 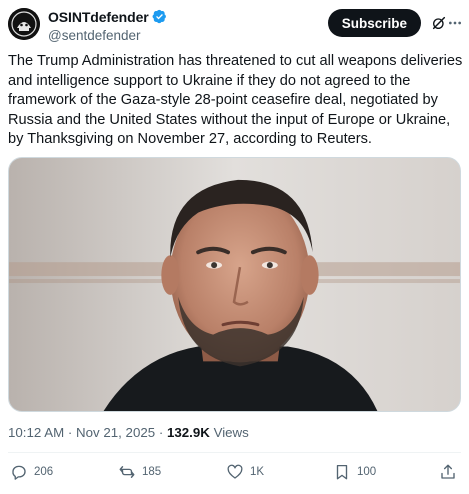 I want to click on repost-button: 185, so click(x=139, y=472).